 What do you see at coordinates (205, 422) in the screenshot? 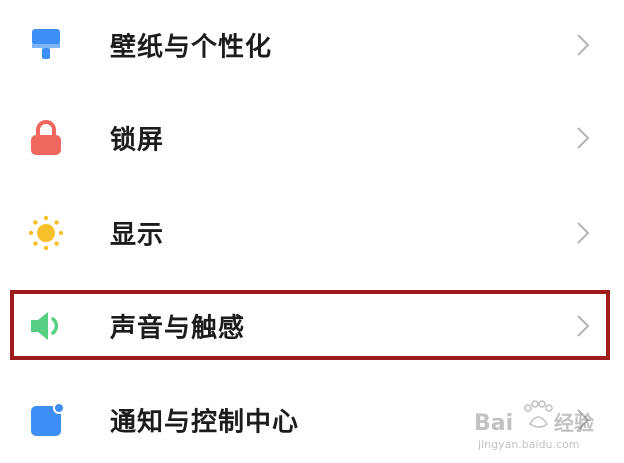
I see `settings-item-label: 通知与控制中心` at bounding box center [205, 422].